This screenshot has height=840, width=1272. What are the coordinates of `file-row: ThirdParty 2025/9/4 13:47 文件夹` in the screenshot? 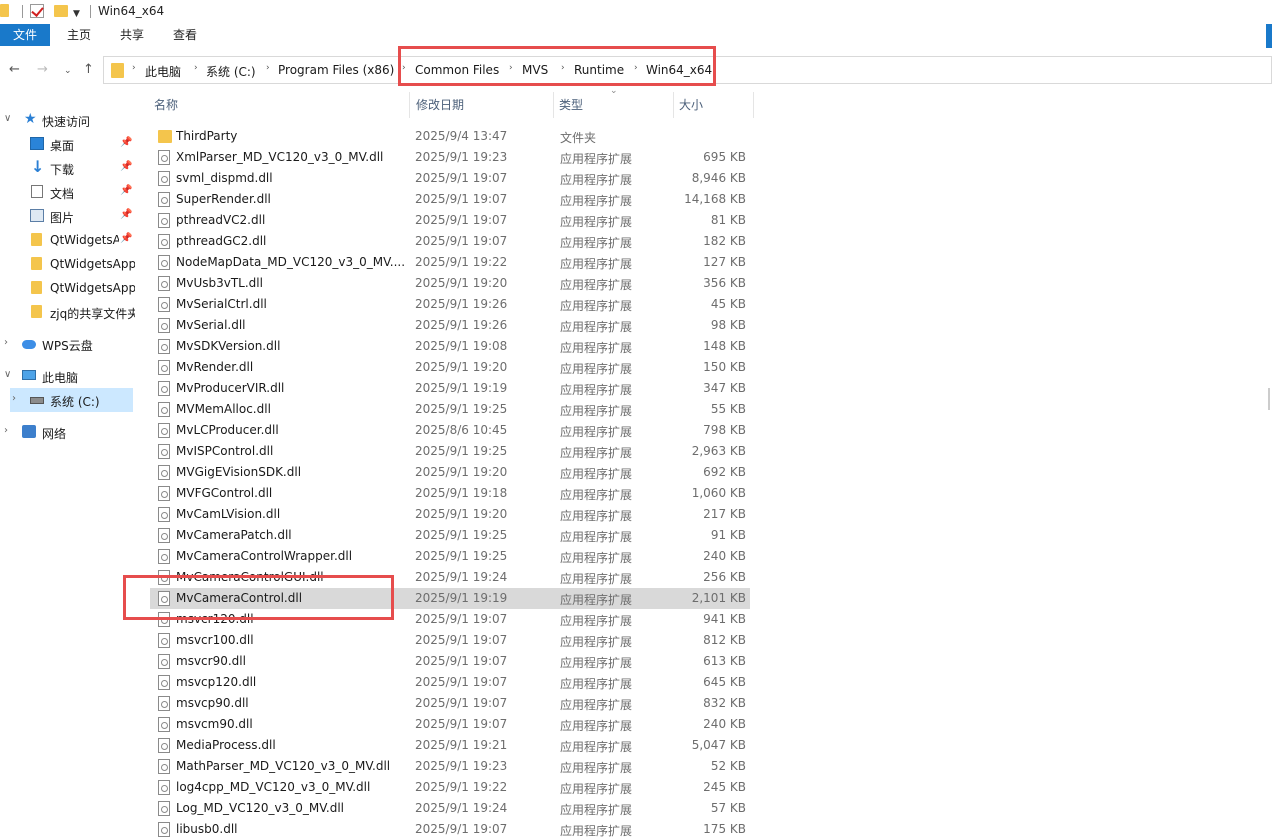 It's located at (450, 136).